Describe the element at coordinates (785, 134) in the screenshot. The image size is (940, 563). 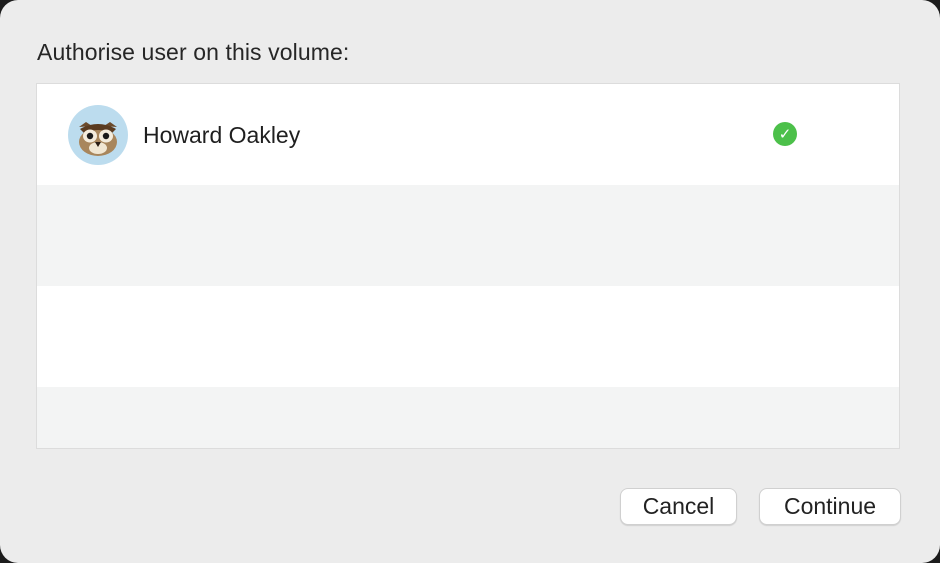
I see `checkmark-circle-icon: ✓` at that location.